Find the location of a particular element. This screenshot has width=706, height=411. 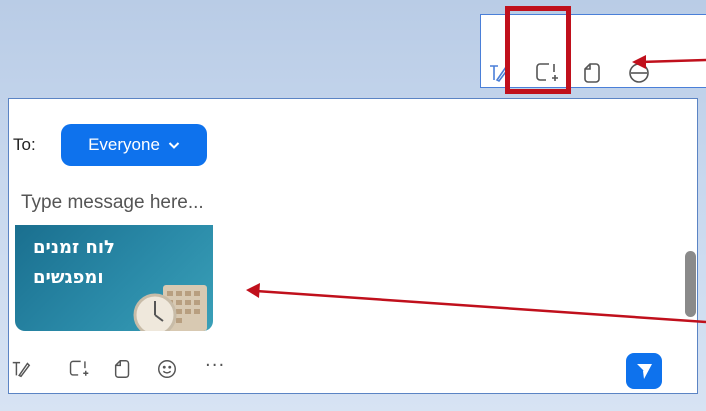

message-input is located at coordinates (341, 203).